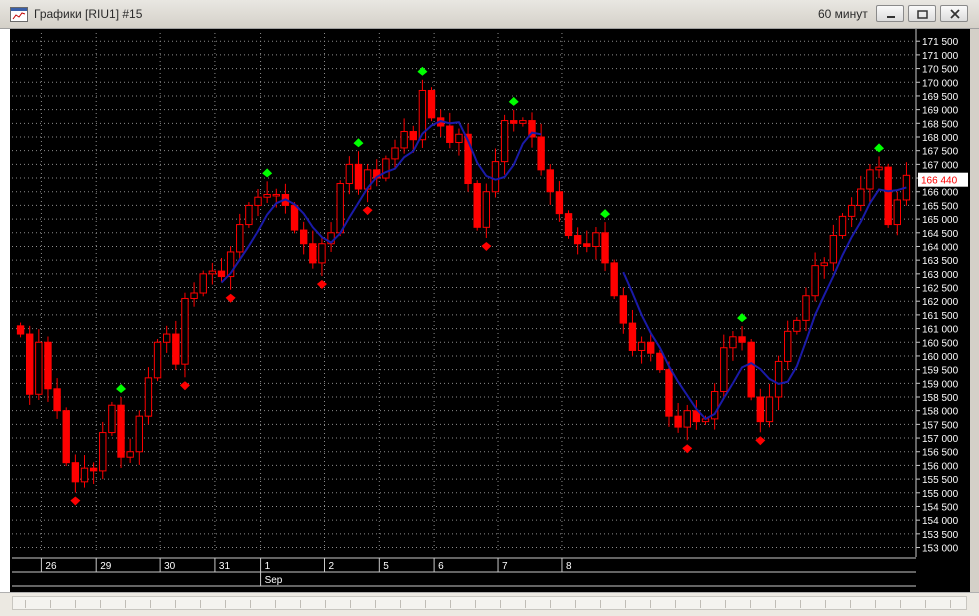  What do you see at coordinates (891, 17) in the screenshot?
I see `minimize-icon` at bounding box center [891, 17].